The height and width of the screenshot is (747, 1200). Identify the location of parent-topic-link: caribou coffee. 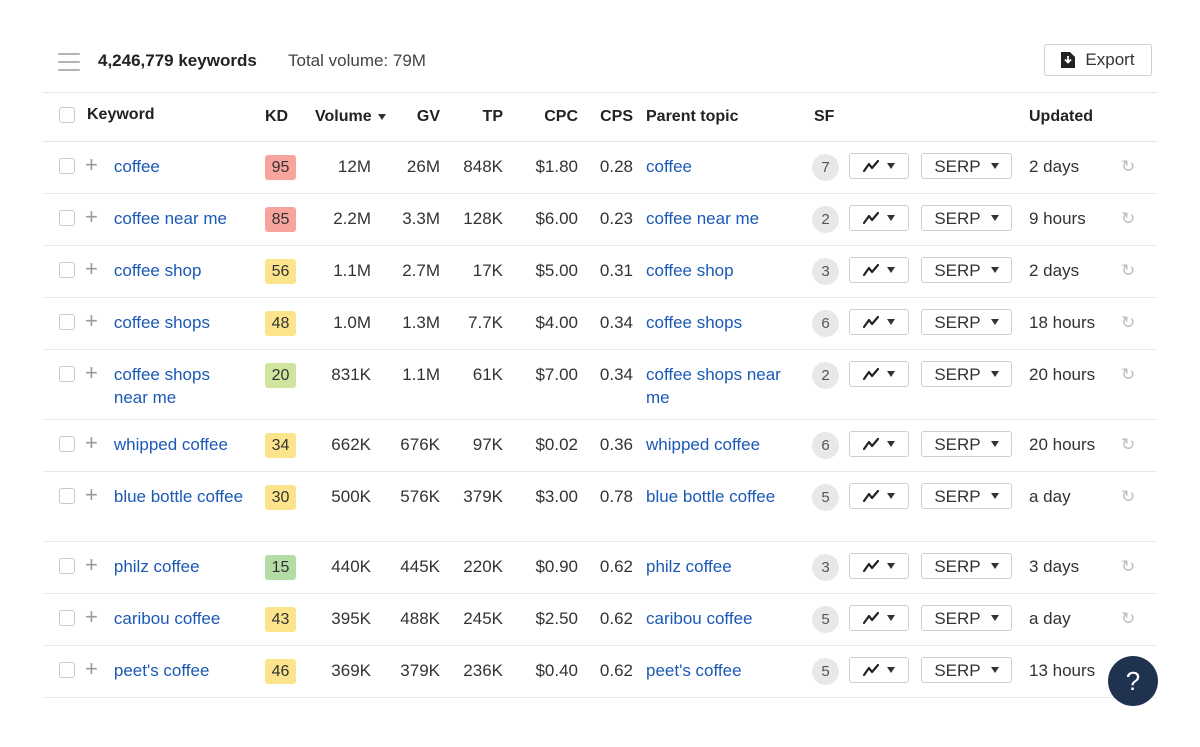
(699, 618).